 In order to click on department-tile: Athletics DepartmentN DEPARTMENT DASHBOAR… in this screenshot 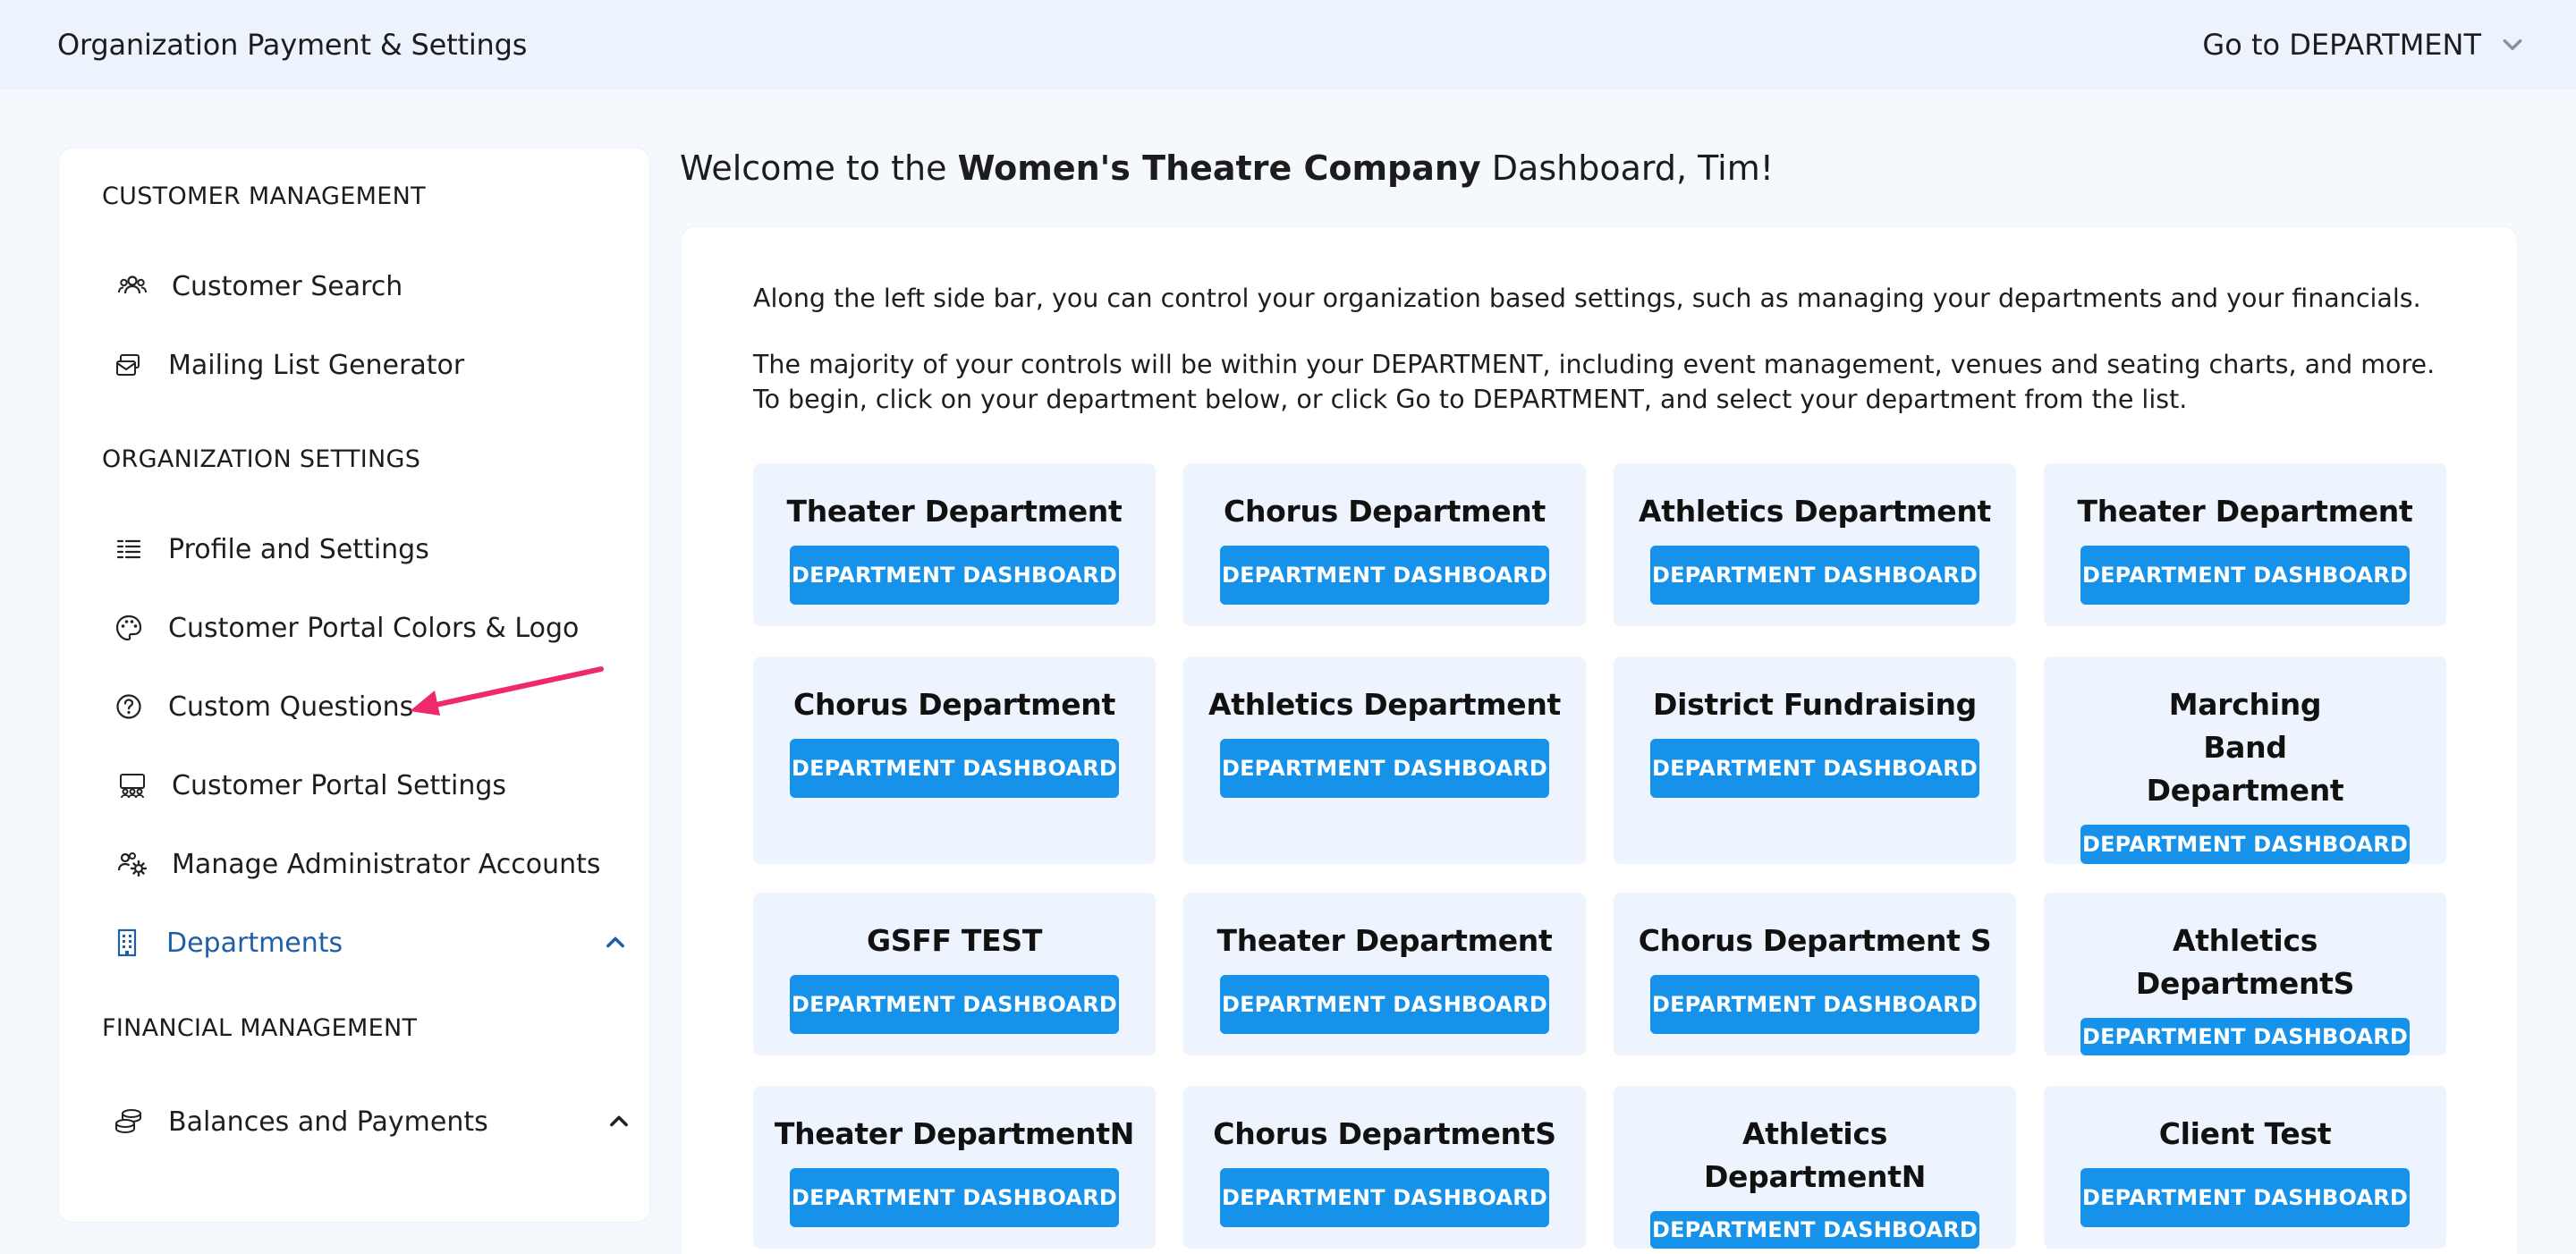, I will do `click(1815, 1167)`.